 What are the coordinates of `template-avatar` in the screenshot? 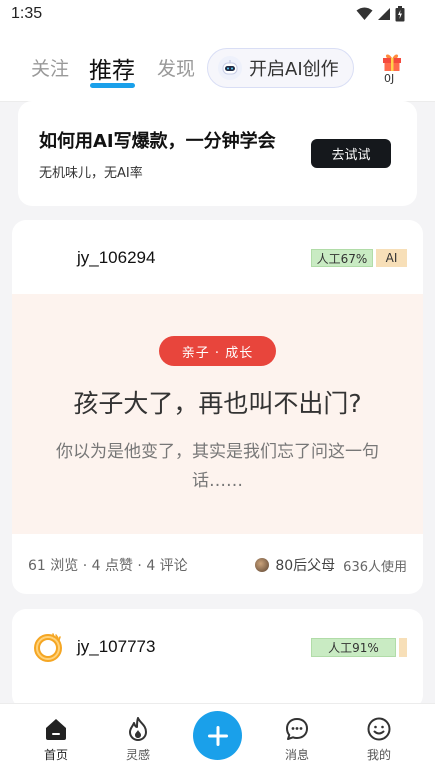 It's located at (262, 565).